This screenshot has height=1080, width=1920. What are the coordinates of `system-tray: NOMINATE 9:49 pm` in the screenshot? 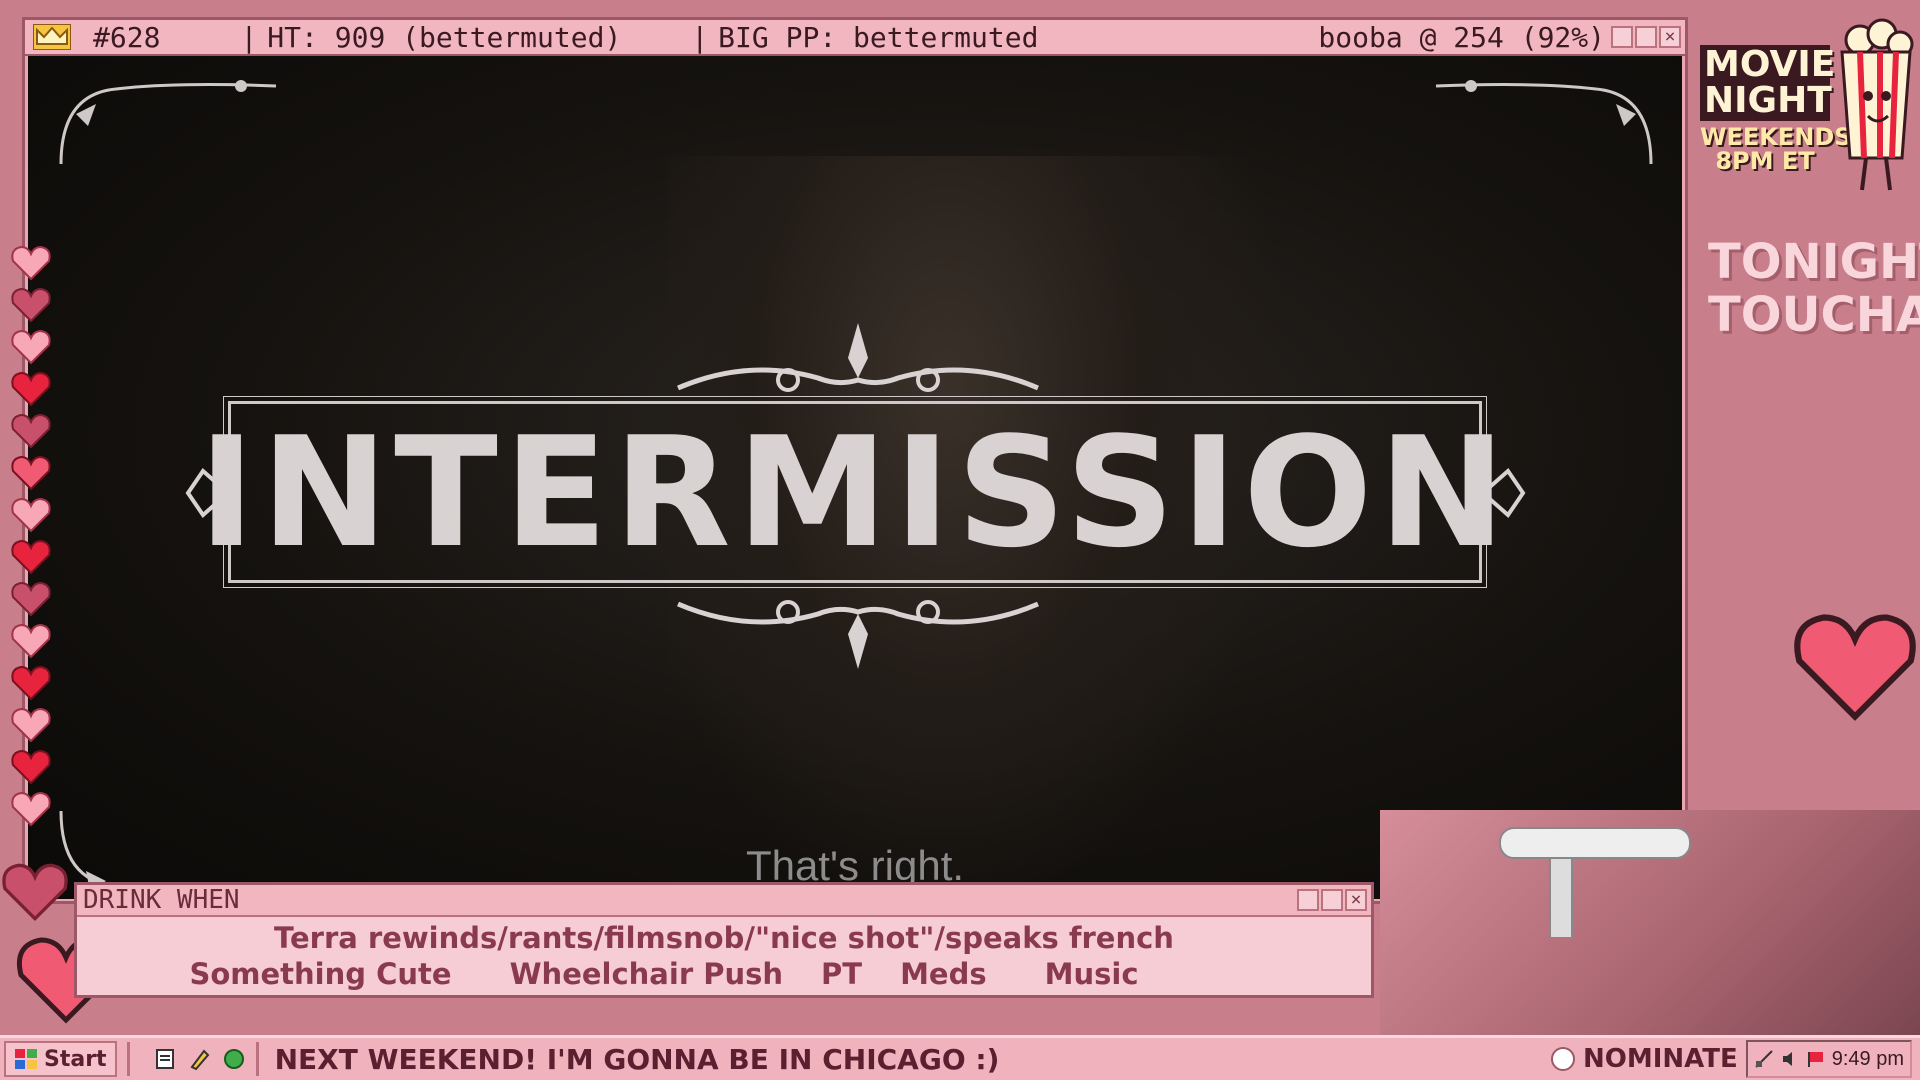 It's located at (1731, 1059).